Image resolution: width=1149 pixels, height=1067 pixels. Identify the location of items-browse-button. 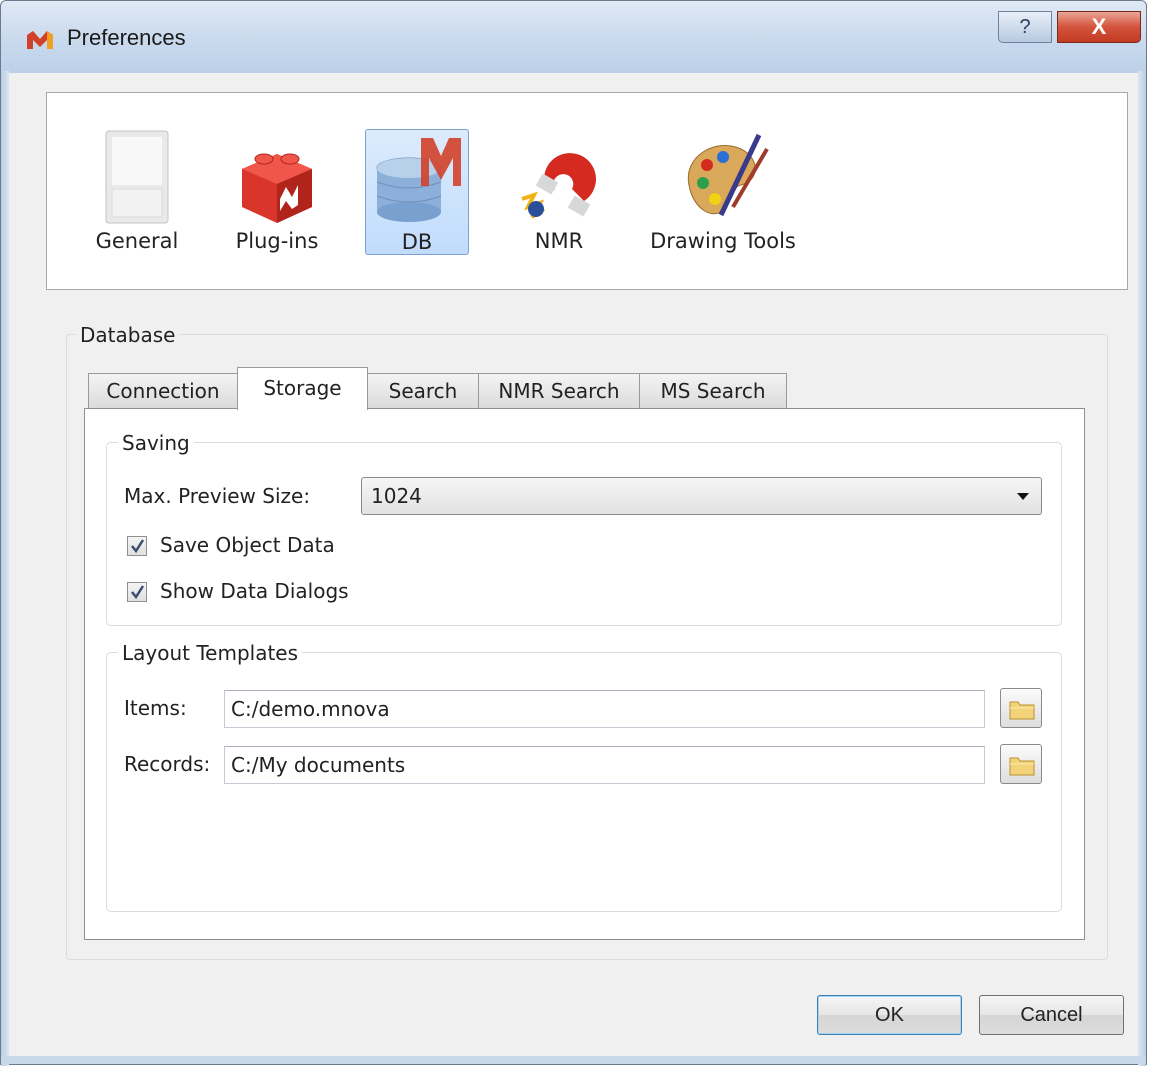
(1021, 708).